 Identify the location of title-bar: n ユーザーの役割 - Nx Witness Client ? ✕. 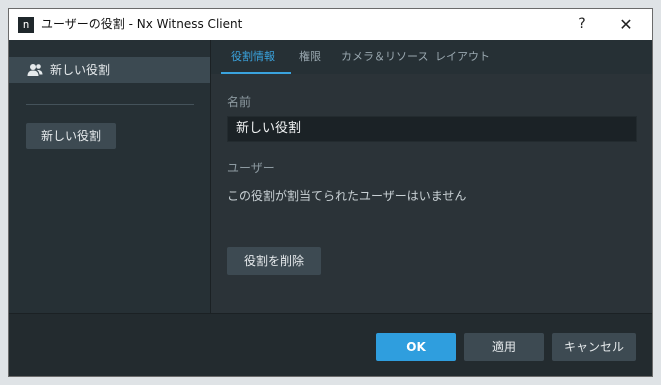
(330, 24).